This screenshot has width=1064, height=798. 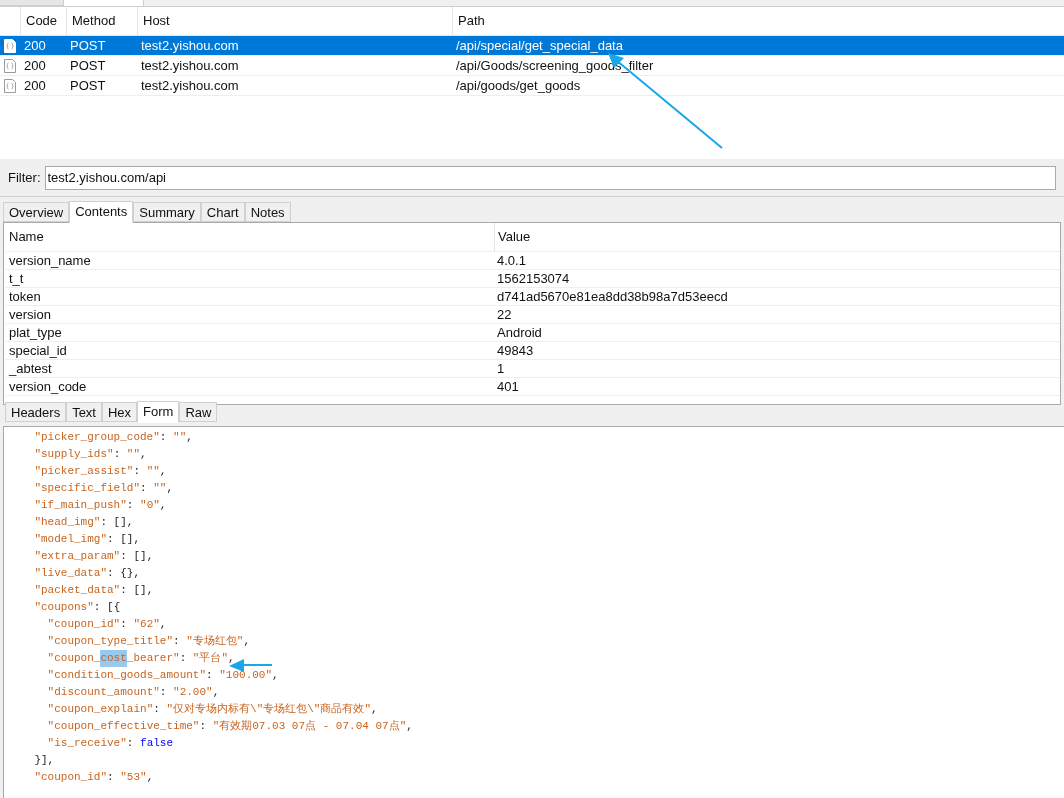 What do you see at coordinates (16, 278) in the screenshot?
I see `table-cell-text: t_t` at bounding box center [16, 278].